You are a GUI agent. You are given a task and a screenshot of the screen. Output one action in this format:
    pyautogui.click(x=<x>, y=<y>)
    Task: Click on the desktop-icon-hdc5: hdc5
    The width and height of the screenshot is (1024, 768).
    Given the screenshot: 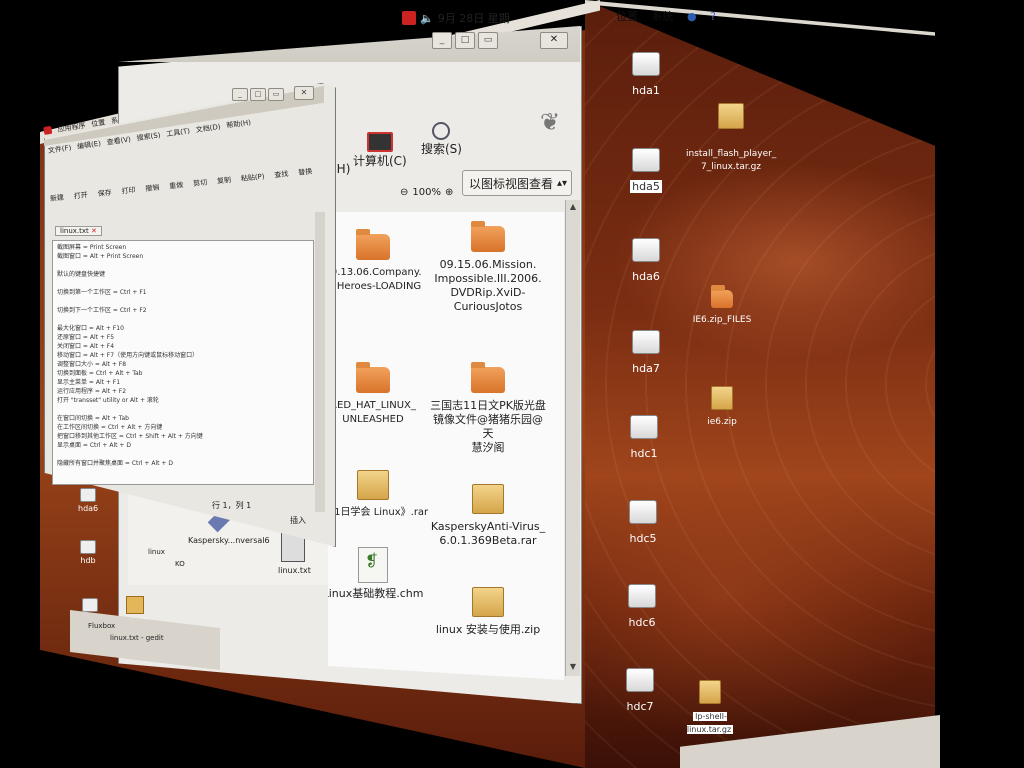 What is the action you would take?
    pyautogui.click(x=643, y=522)
    